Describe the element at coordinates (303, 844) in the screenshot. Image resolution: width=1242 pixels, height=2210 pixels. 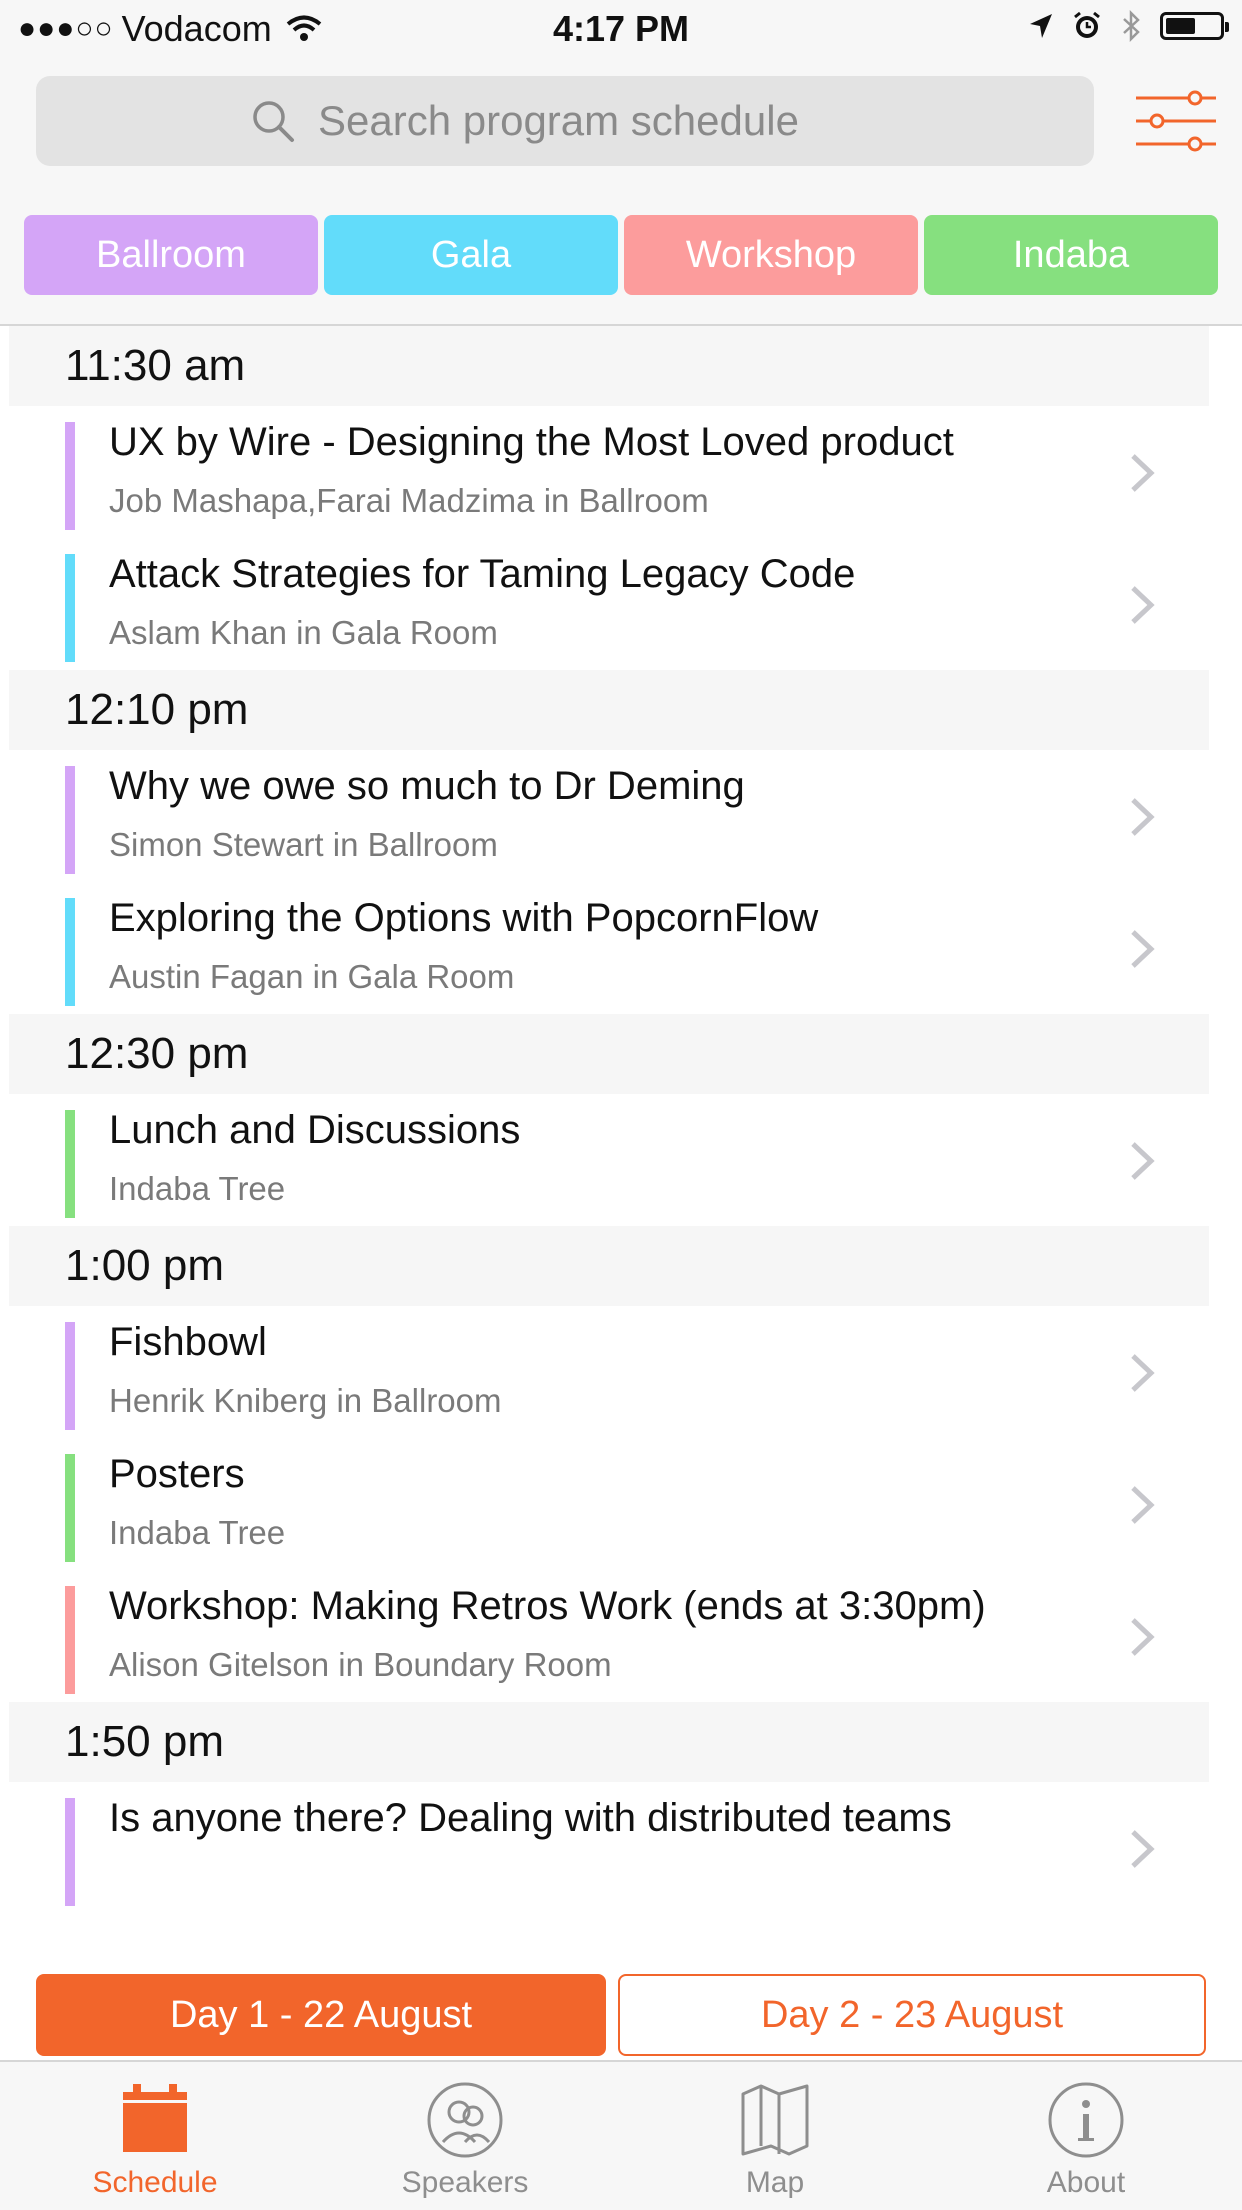
I see `session-speaker-room: Simon Stewart in Ballroom` at that location.